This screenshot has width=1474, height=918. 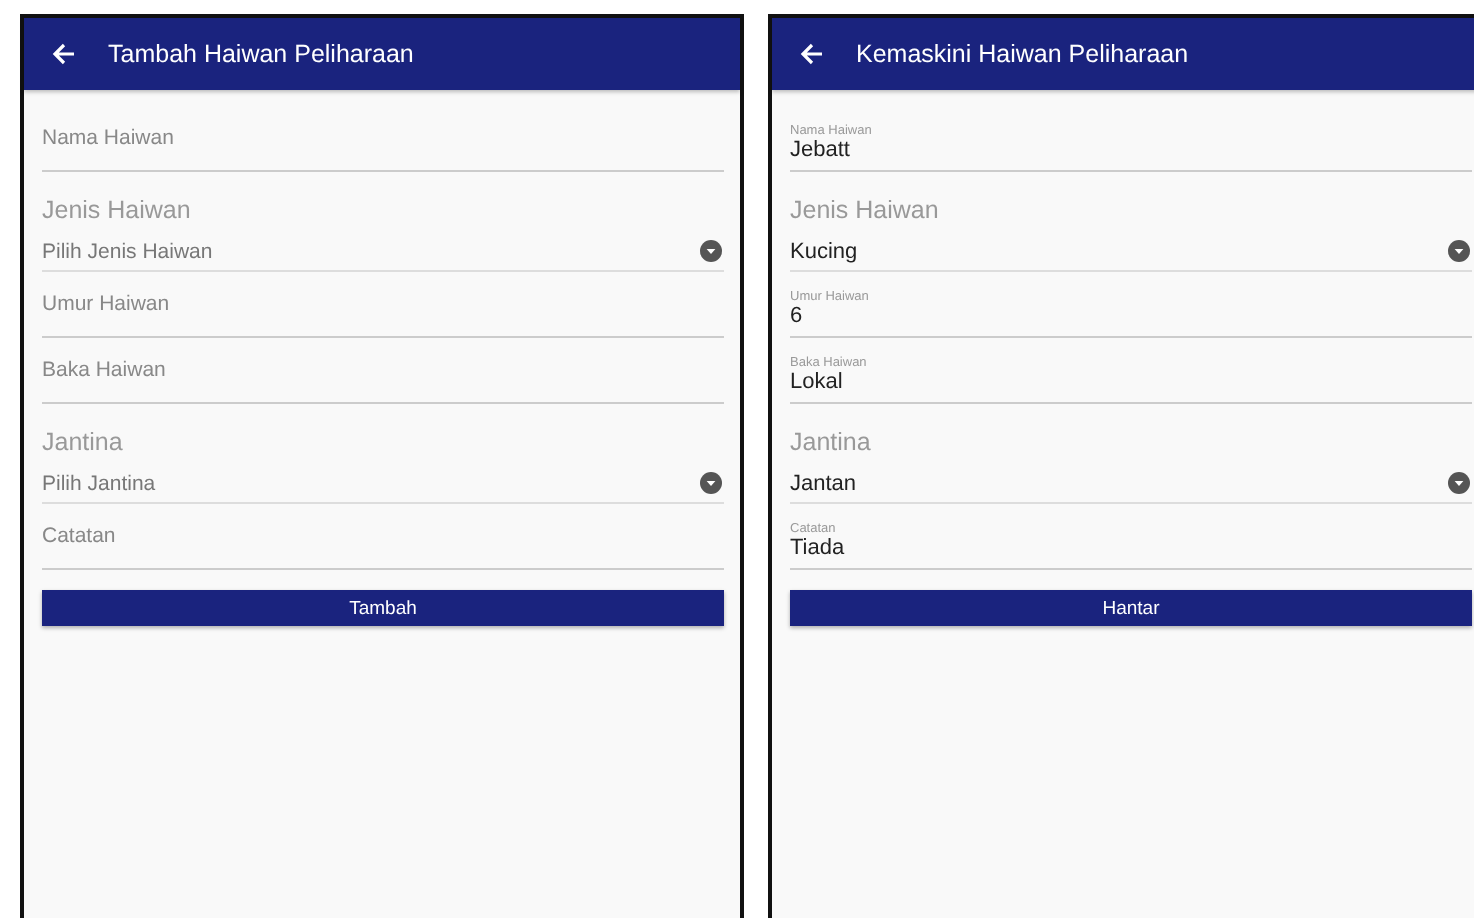 I want to click on dropdown-field: Pilih Jantina, so click(x=383, y=480).